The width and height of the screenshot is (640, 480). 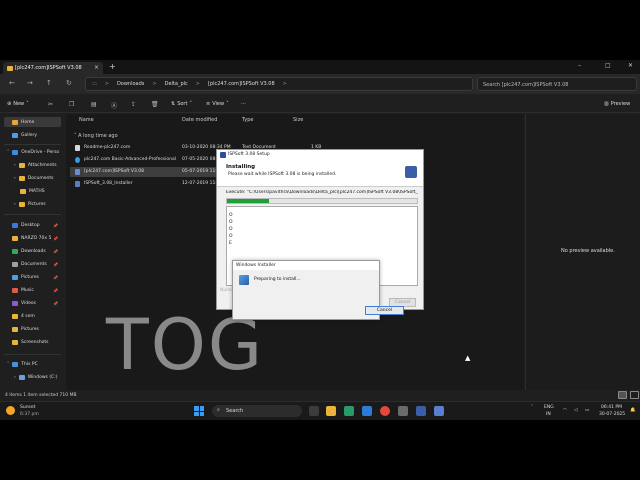 What do you see at coordinates (532, 407) in the screenshot?
I see `tray-chevron-icon: ˄` at bounding box center [532, 407].